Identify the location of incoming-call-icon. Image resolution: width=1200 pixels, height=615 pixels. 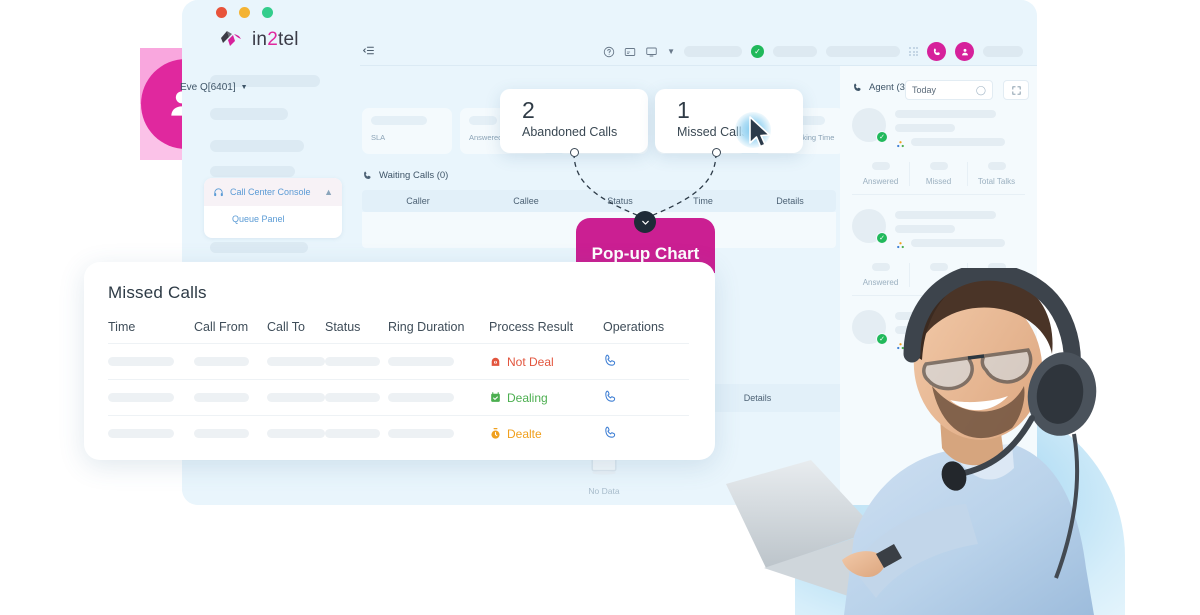
(367, 175).